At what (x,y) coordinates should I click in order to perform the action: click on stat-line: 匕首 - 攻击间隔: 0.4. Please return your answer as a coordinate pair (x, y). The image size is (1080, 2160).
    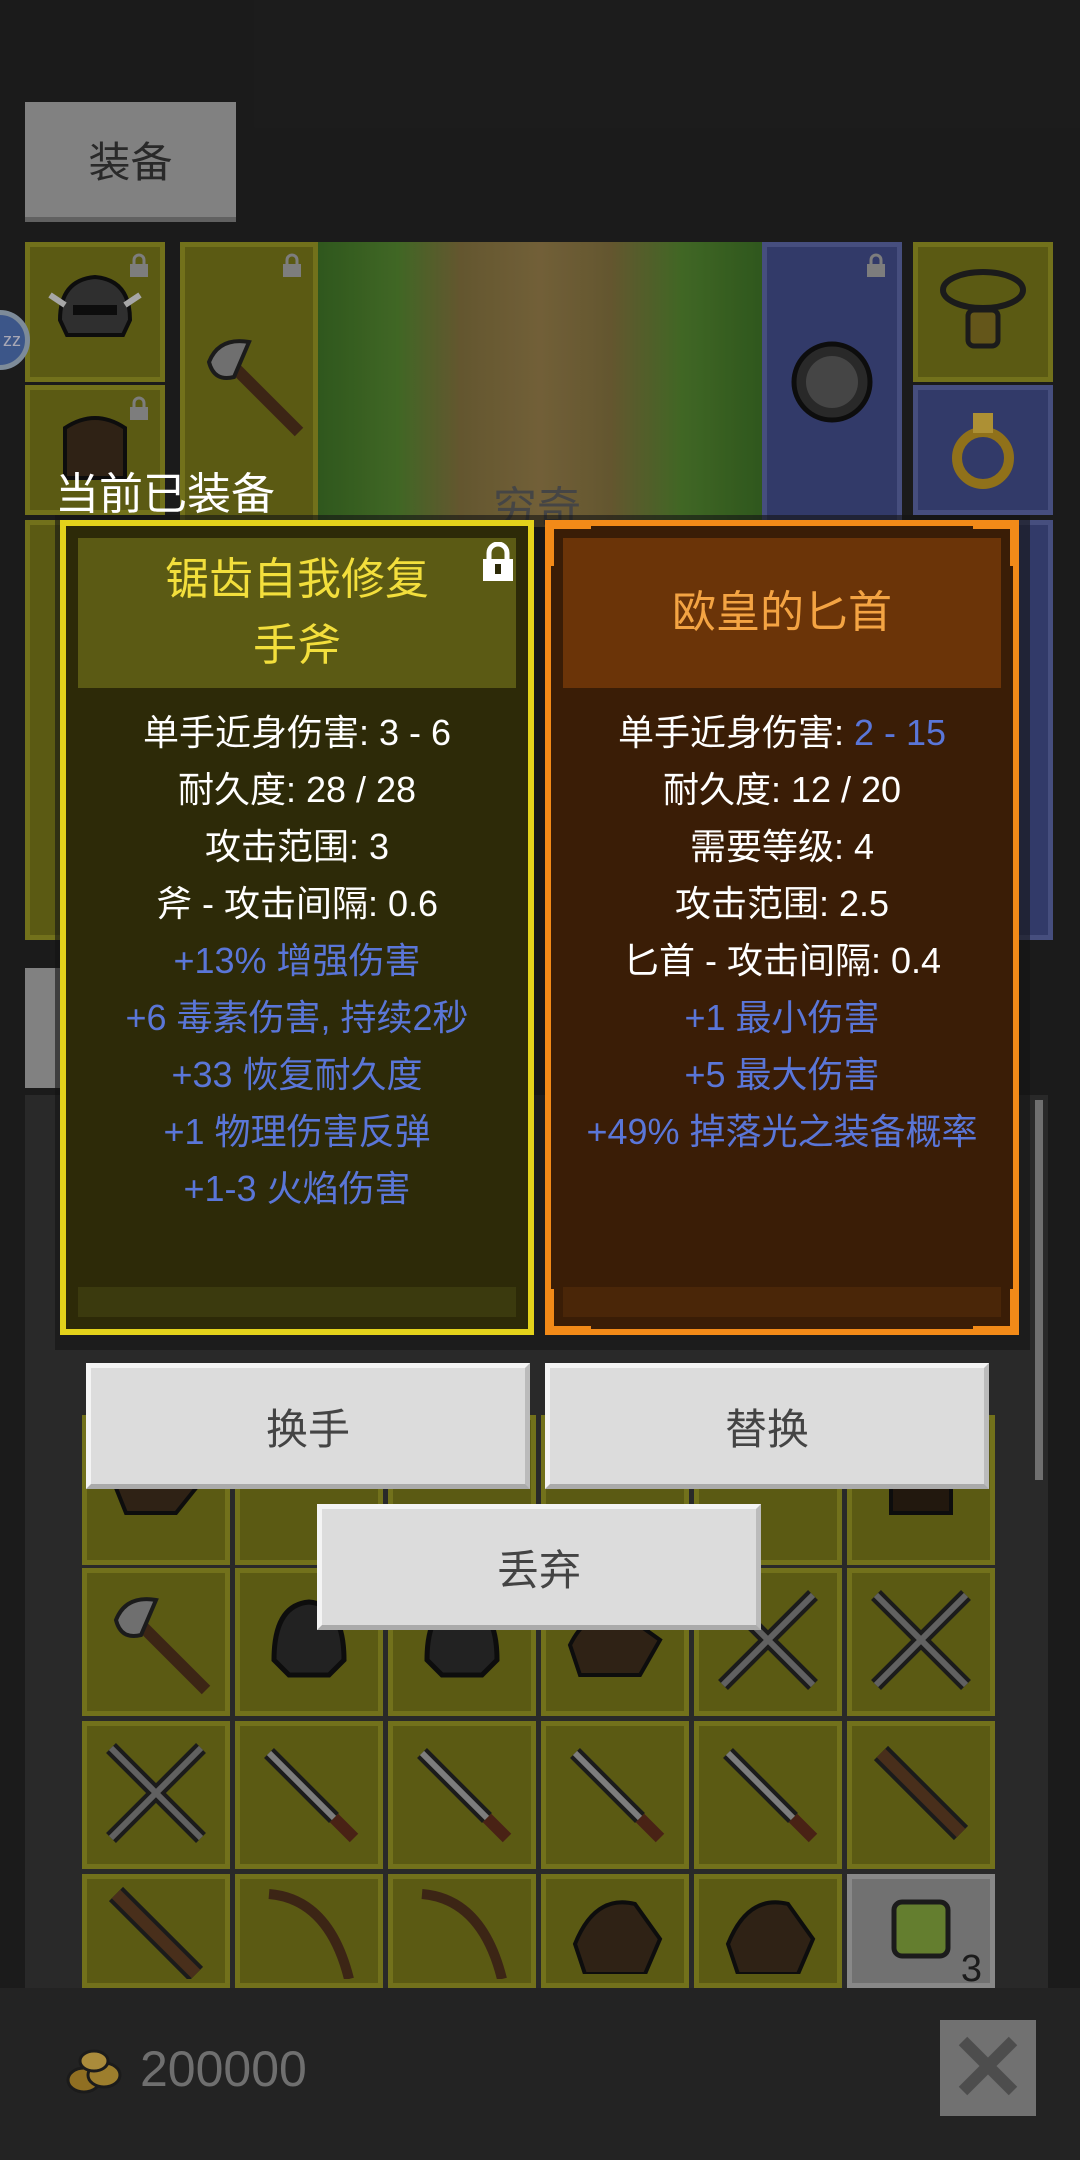
    Looking at the image, I should click on (782, 960).